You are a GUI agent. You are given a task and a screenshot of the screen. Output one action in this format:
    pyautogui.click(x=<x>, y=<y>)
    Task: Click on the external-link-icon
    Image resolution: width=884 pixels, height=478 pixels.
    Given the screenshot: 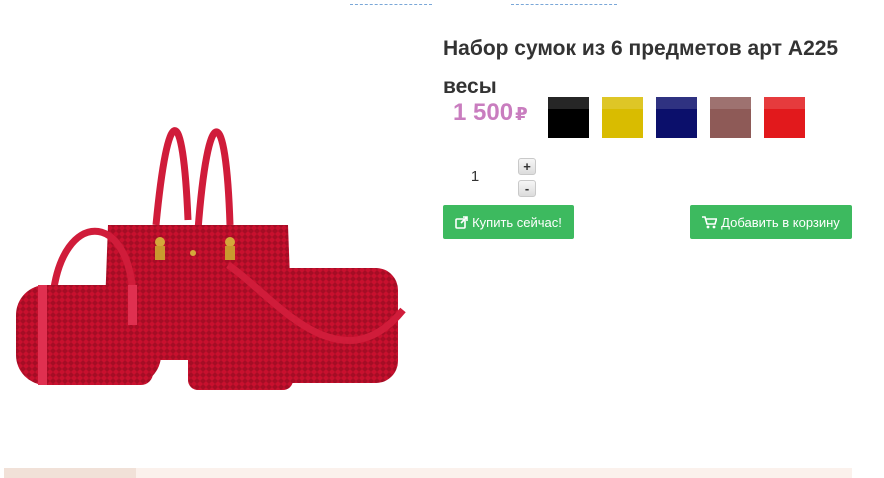 What is the action you would take?
    pyautogui.click(x=461, y=222)
    